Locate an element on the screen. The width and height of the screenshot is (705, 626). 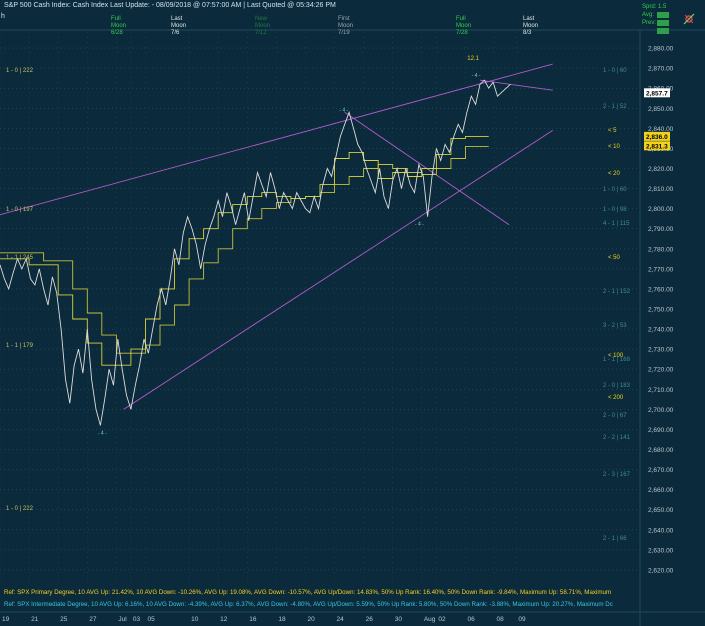
moon-marker: First Moon 7/19 is located at coordinates (345, 26).